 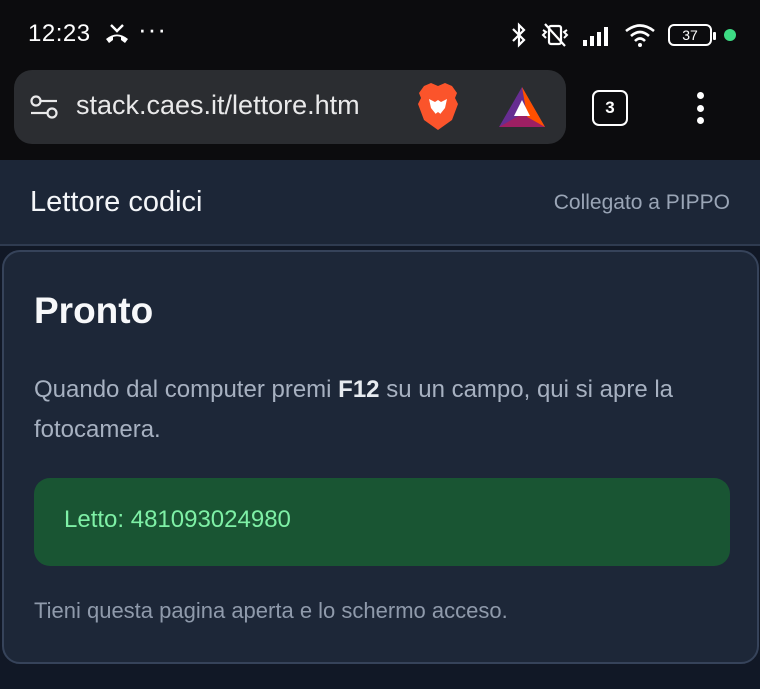 I want to click on battery-icon: 37, so click(x=692, y=35).